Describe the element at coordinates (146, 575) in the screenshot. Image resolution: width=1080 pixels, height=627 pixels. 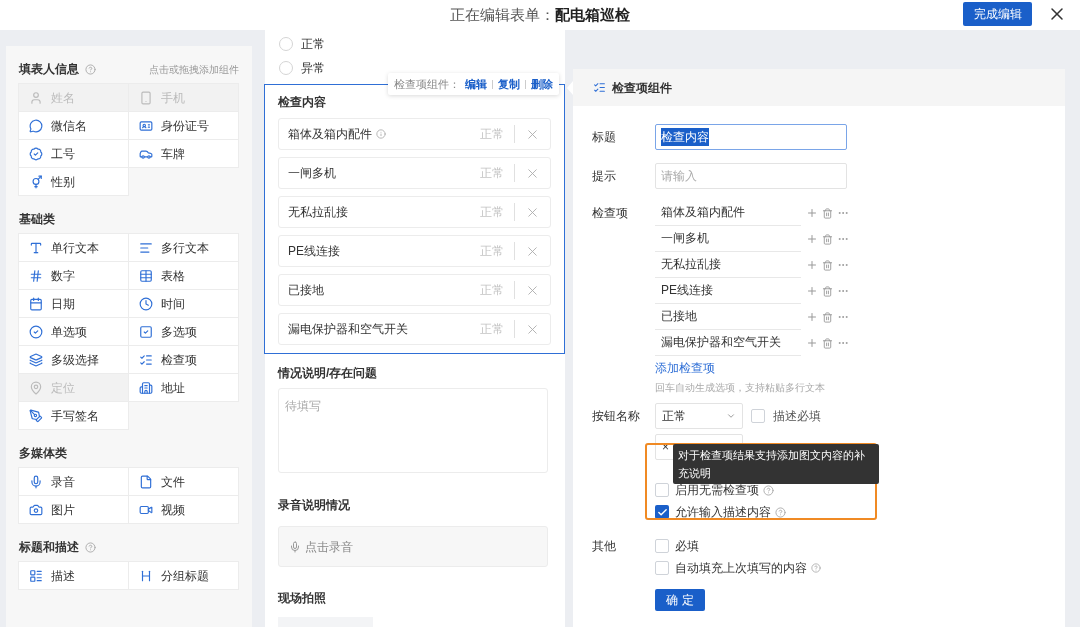
I see `heading-icon` at that location.